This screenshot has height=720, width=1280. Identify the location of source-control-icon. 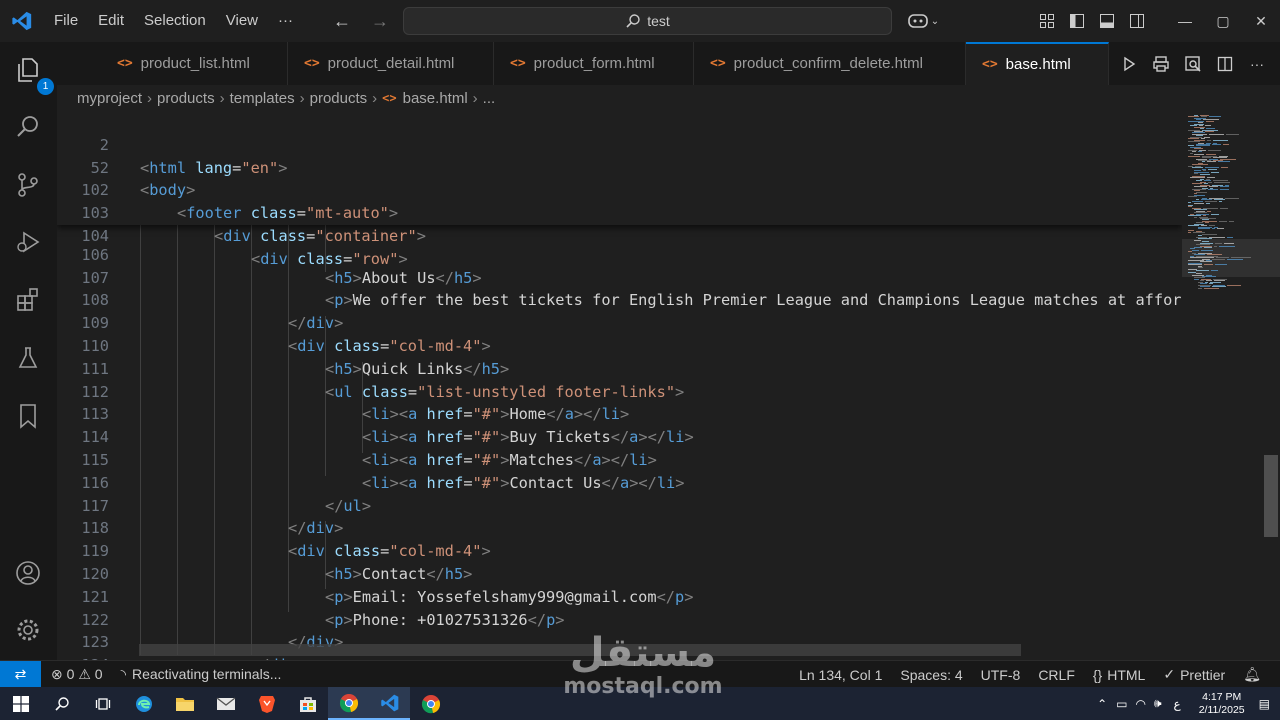
(28, 185).